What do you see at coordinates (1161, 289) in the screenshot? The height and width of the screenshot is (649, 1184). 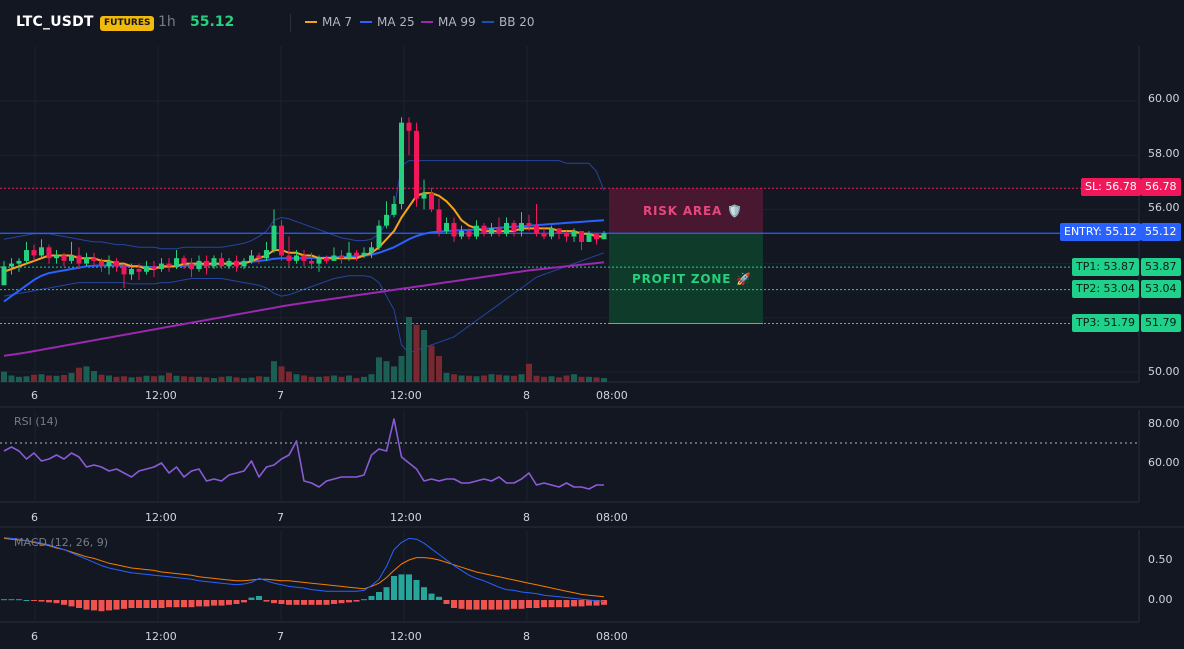 I see `tp2-axis-value: 53.04` at bounding box center [1161, 289].